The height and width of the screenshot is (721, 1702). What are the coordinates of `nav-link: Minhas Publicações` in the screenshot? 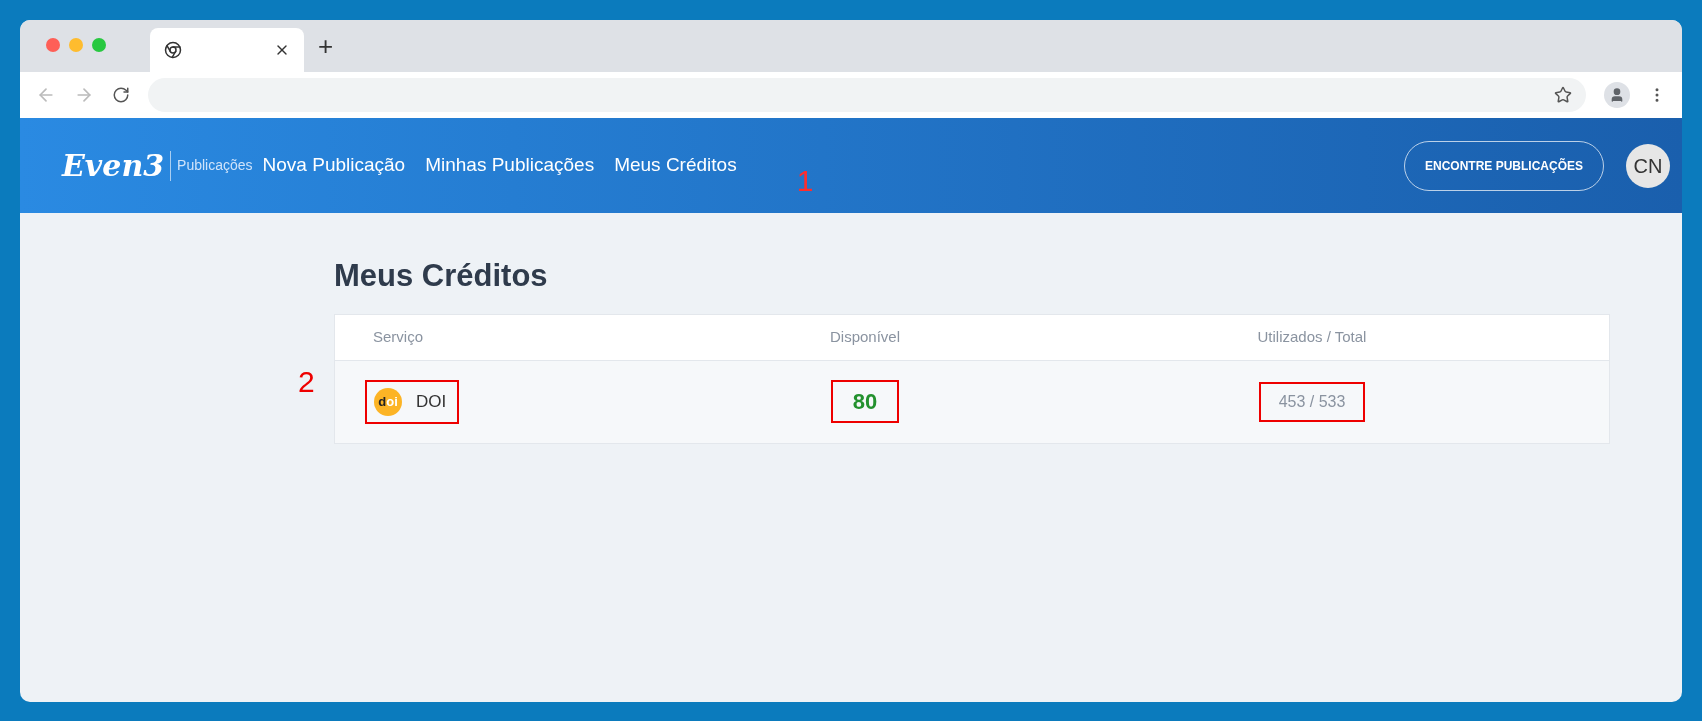 It's located at (510, 165).